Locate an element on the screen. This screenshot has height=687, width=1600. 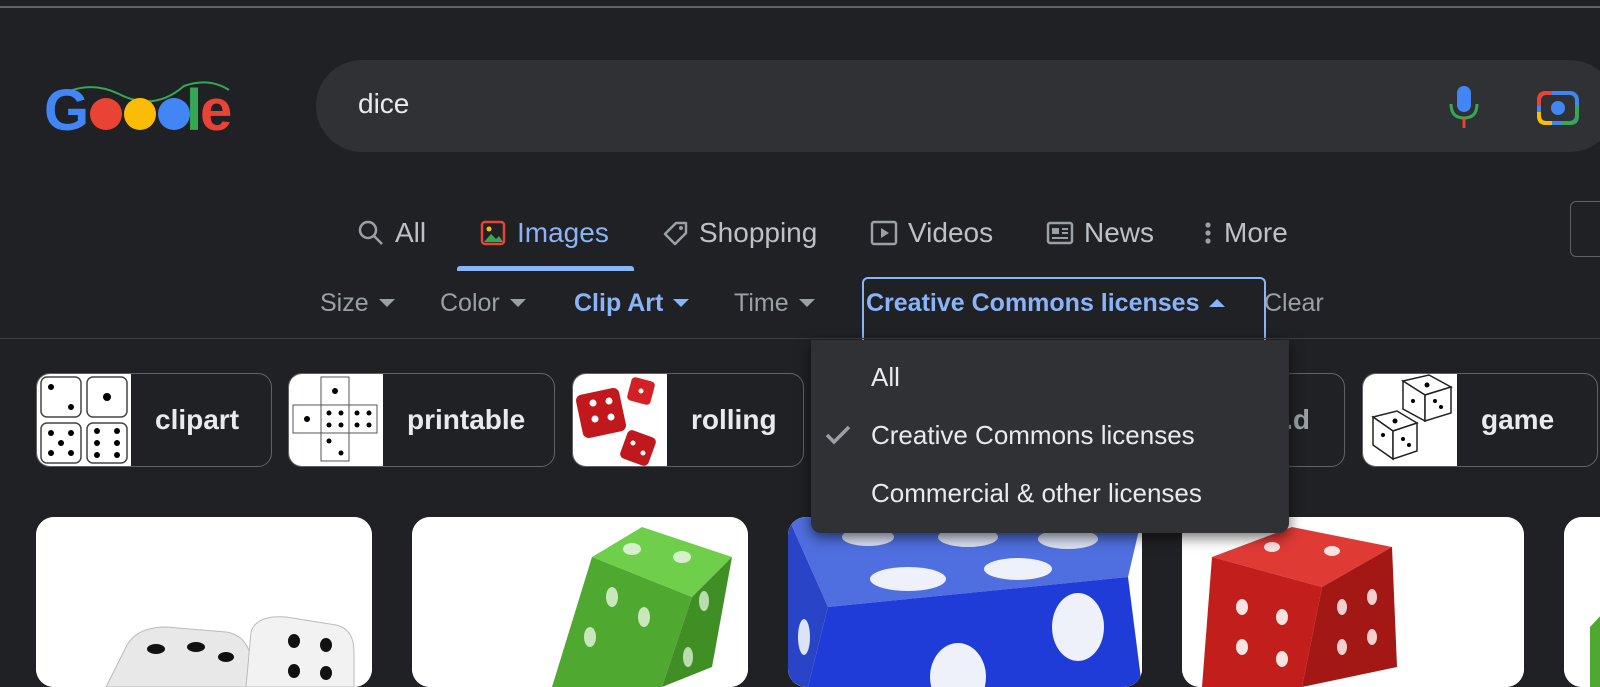
filter-time: Time is located at coordinates (774, 303).